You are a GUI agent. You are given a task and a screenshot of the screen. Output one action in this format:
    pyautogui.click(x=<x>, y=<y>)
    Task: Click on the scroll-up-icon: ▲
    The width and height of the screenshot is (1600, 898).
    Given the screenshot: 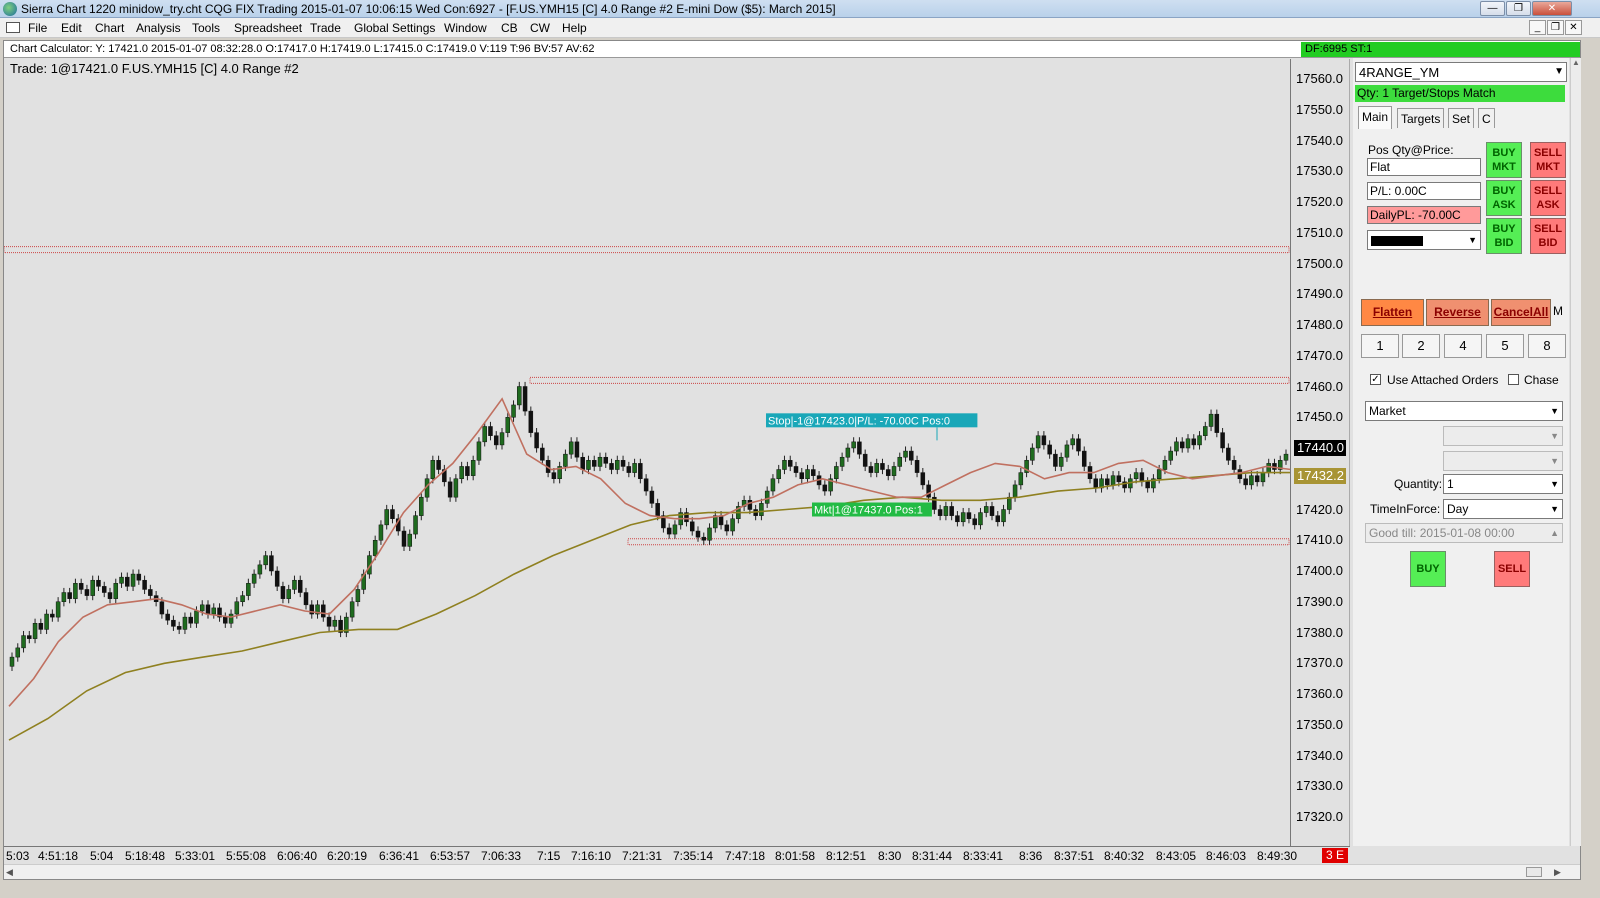 What is the action you would take?
    pyautogui.click(x=1576, y=62)
    